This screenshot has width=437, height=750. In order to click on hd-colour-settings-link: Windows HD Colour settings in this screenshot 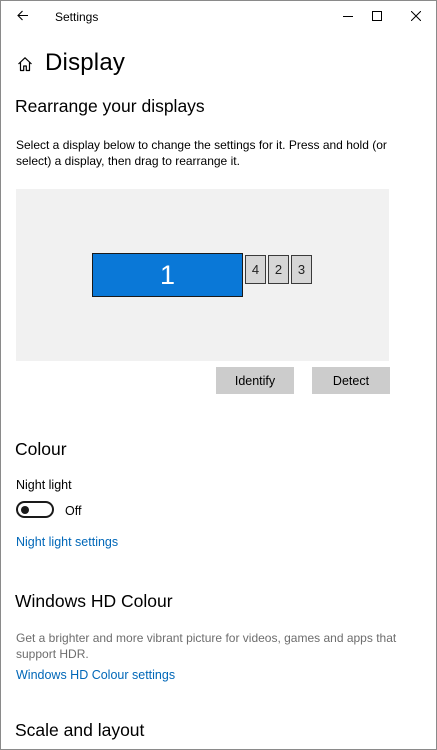, I will do `click(95, 675)`.